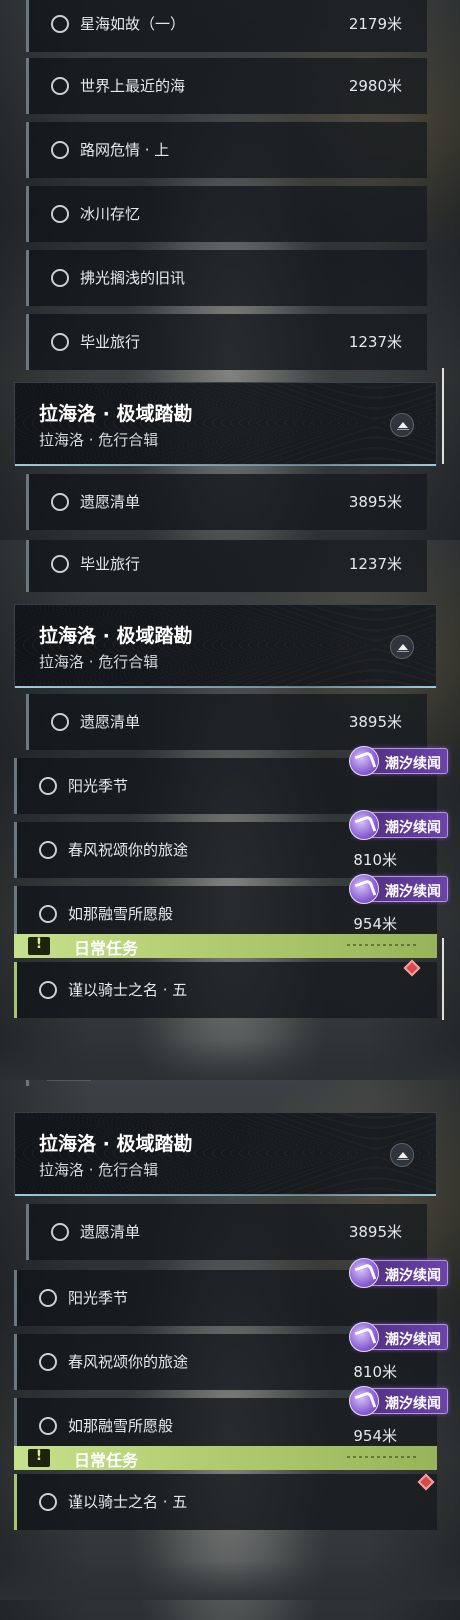  Describe the element at coordinates (226, 150) in the screenshot. I see `quest-item: 路网危情 · 上` at that location.